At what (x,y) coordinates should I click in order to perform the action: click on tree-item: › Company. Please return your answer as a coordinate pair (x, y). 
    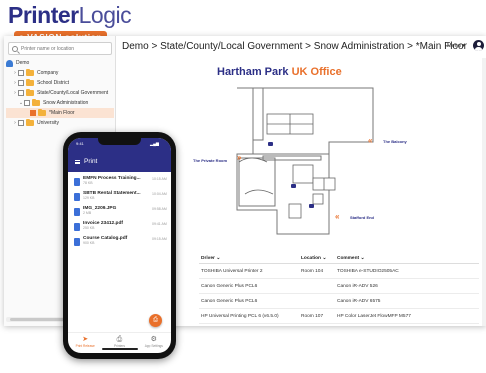
    Looking at the image, I should click on (60, 73).